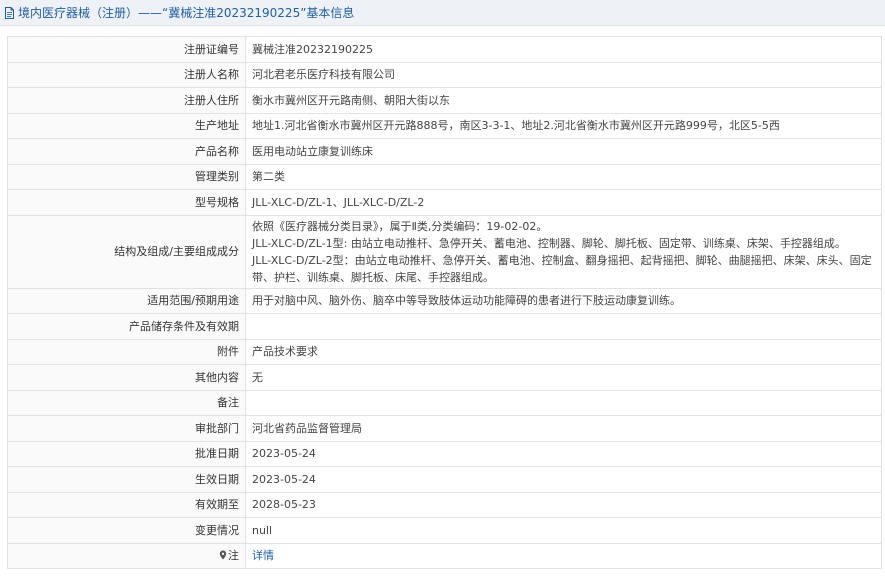 Image resolution: width=885 pixels, height=577 pixels. I want to click on row-value: 河北君老乐医疗科技有限公司, so click(563, 74).